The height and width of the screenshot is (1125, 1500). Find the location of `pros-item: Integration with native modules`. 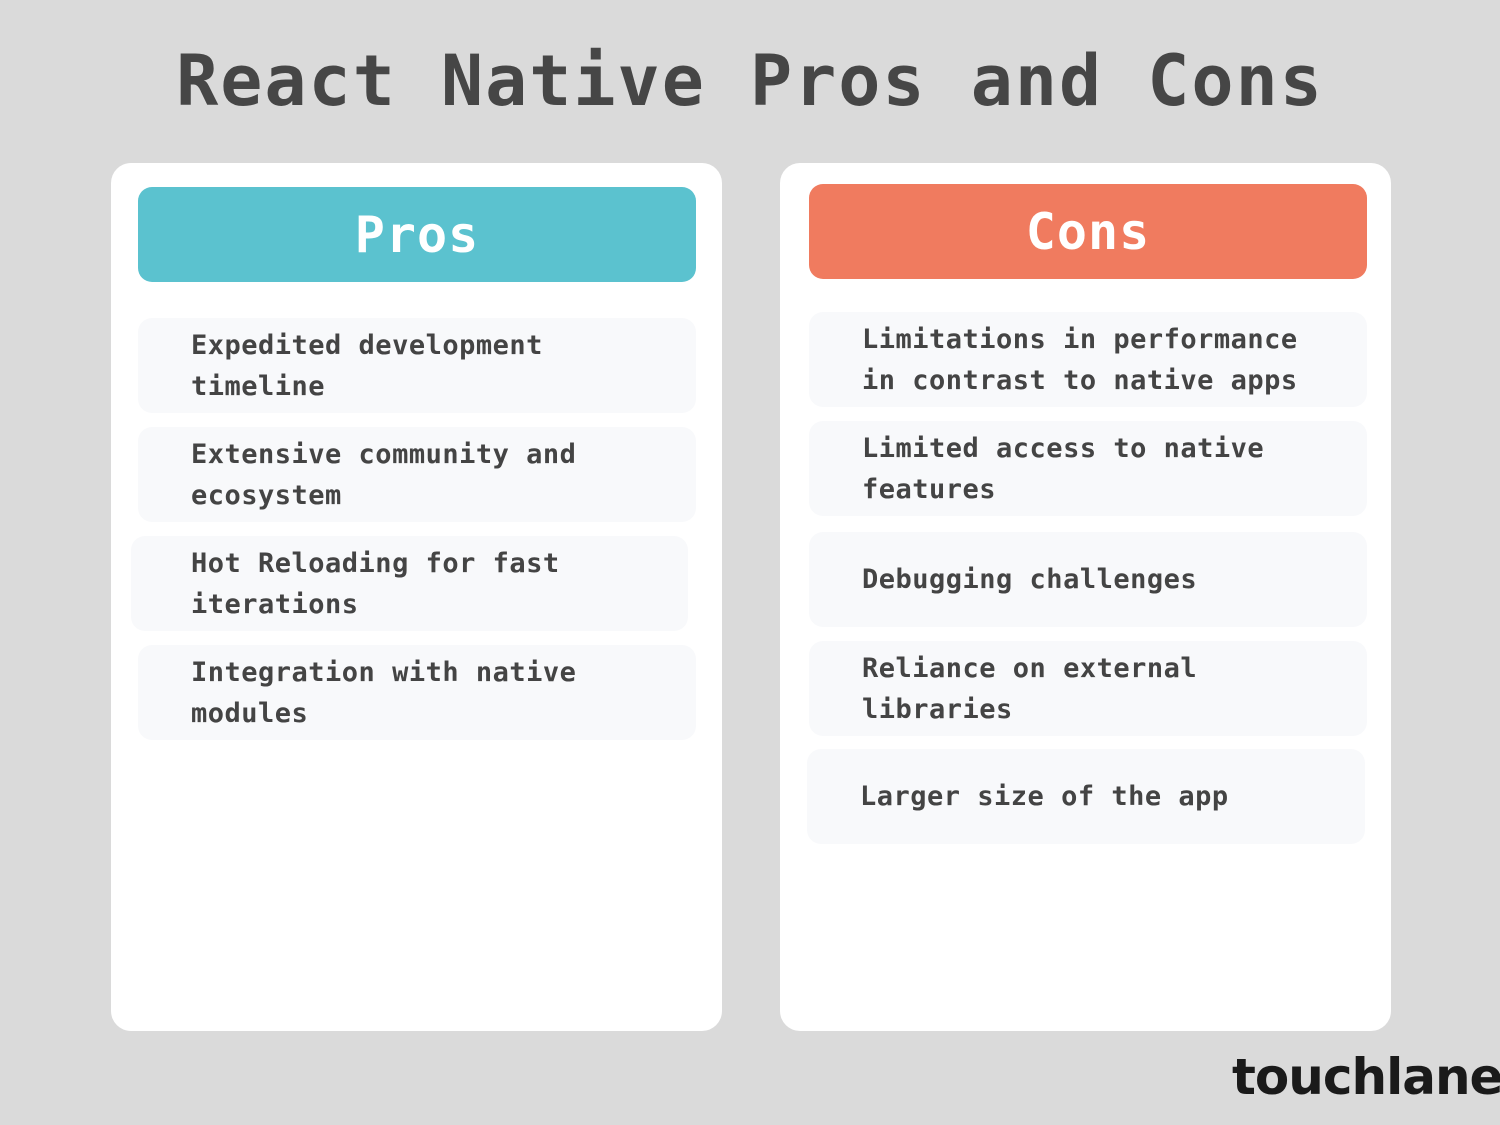

pros-item: Integration with native modules is located at coordinates (417, 692).